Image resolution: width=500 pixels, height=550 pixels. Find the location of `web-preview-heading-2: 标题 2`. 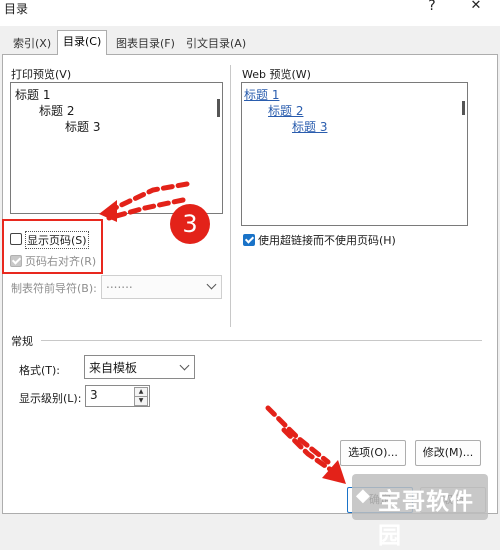

web-preview-heading-2: 标题 2 is located at coordinates (285, 110).